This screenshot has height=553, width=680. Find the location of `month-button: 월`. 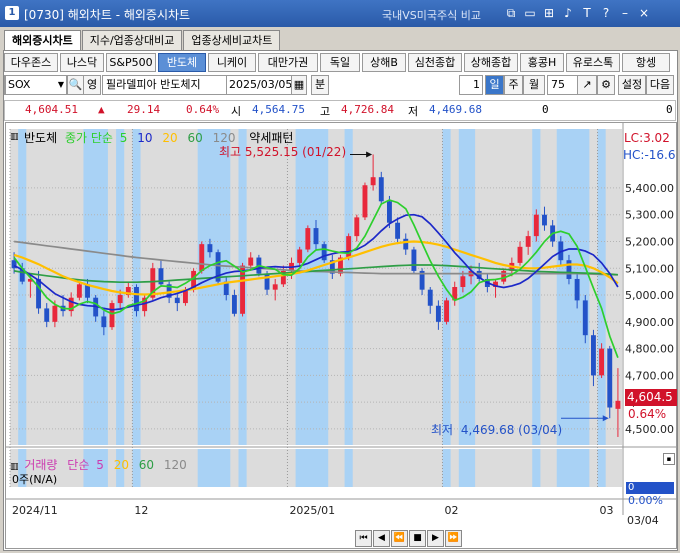

month-button: 월 is located at coordinates (534, 85).